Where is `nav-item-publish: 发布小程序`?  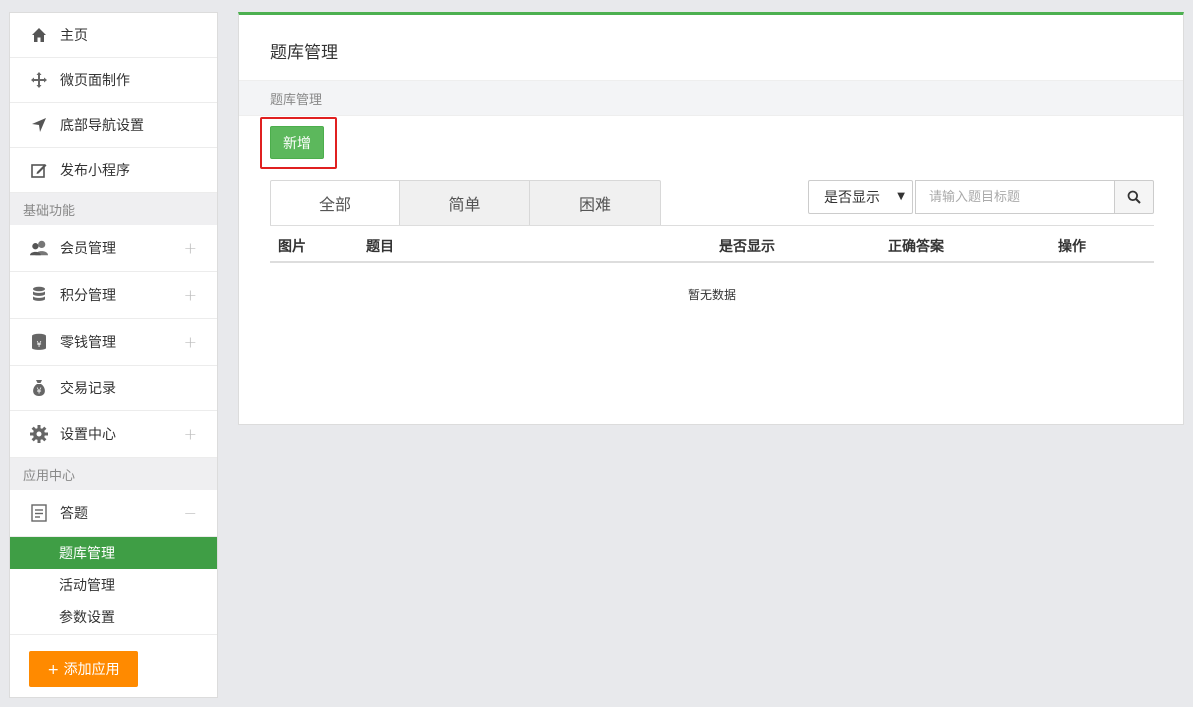 nav-item-publish: 发布小程序 is located at coordinates (113, 170).